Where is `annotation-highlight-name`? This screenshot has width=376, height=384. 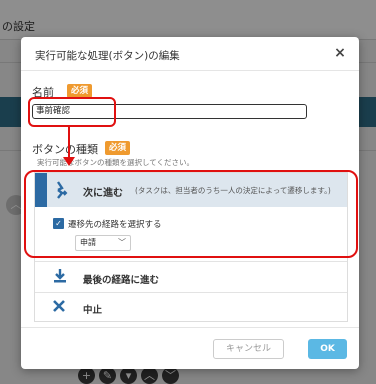 annotation-highlight-name is located at coordinates (72, 112).